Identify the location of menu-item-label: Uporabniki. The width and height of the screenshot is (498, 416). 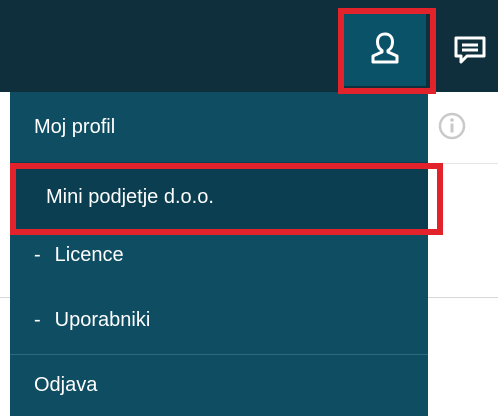
(102, 319).